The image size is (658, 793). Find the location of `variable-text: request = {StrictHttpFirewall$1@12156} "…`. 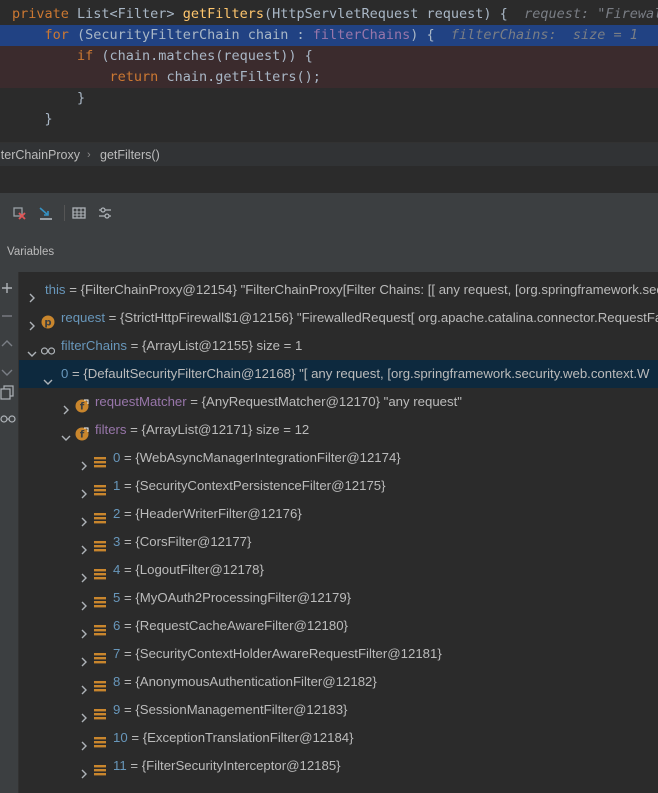

variable-text: request = {StrictHttpFirewall$1@12156} "… is located at coordinates (359, 318).